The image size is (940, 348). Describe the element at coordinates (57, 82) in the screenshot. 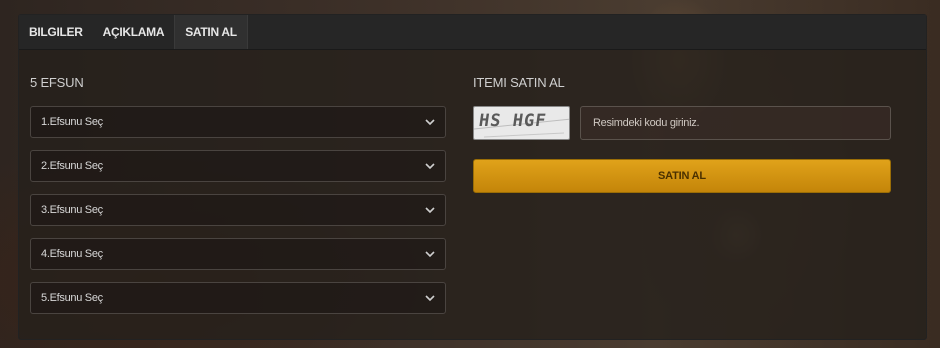

I see `efsun-section-title: 5 EFSUN` at that location.